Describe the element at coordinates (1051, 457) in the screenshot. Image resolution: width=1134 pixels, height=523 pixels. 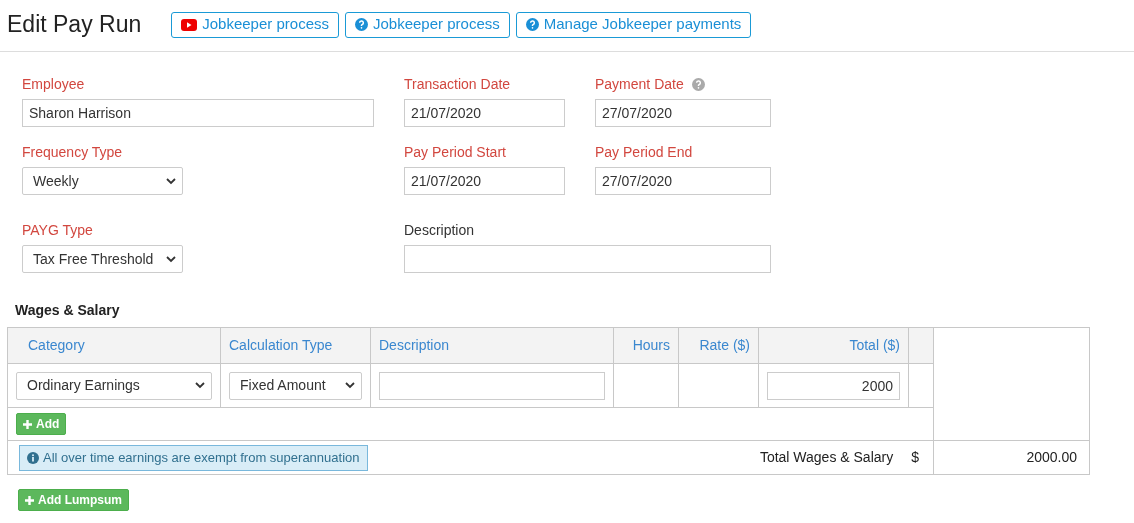
I see `total-value: 2000.00` at that location.